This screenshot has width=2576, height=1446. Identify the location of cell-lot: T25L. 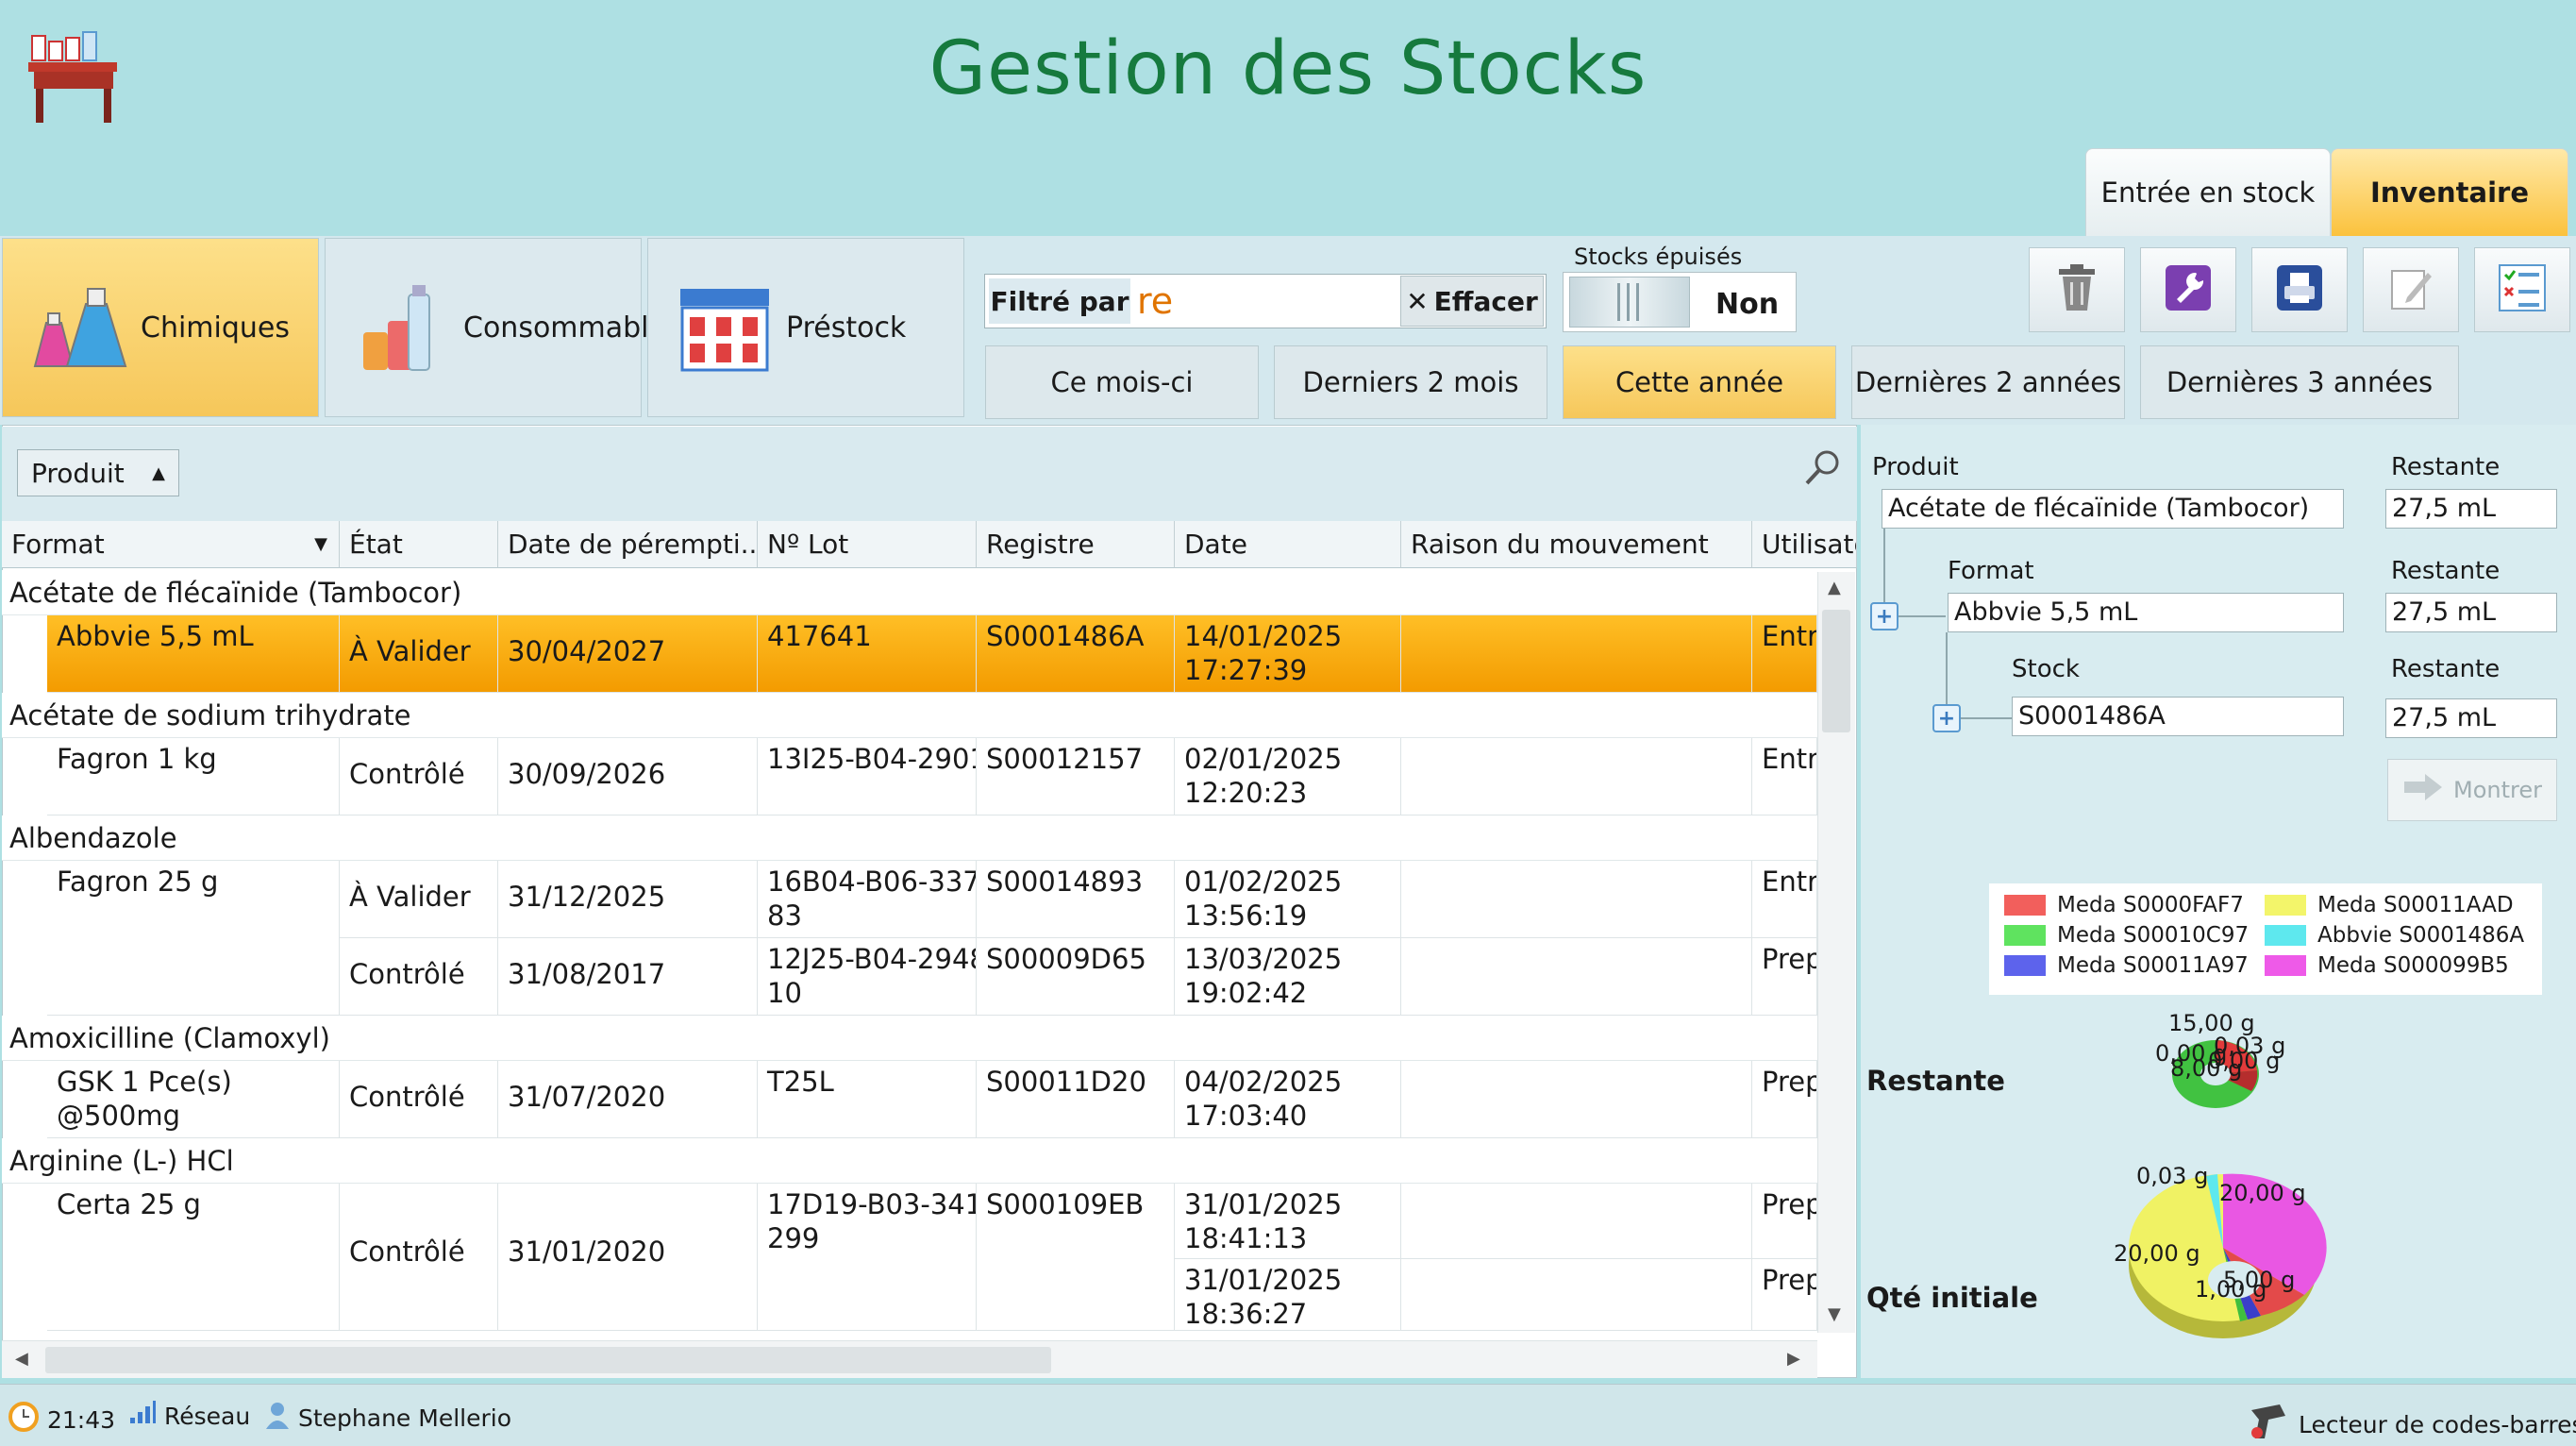
(867, 1099).